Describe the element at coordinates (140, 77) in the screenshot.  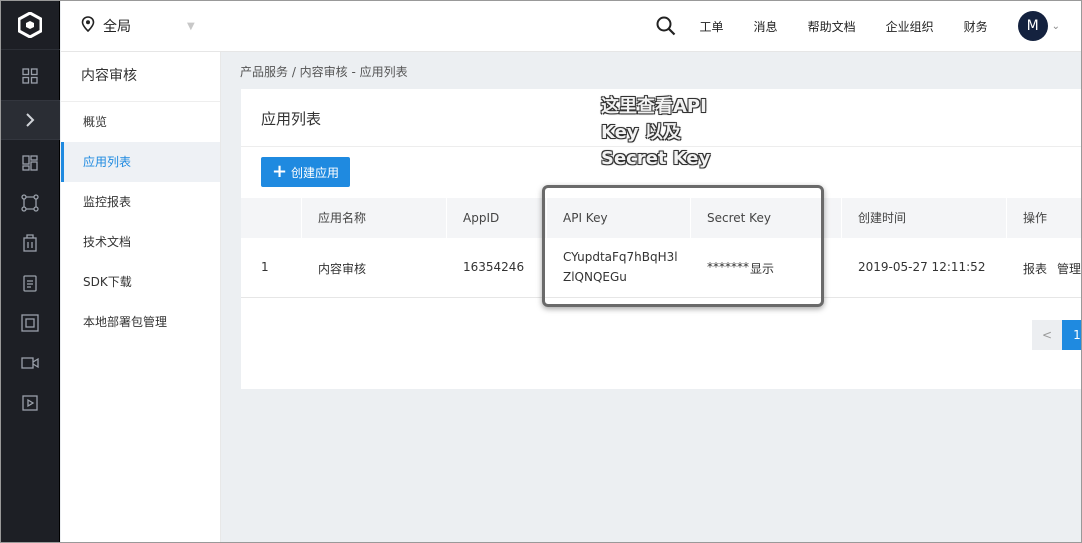
I see `sidebar-title: 内容审核` at that location.